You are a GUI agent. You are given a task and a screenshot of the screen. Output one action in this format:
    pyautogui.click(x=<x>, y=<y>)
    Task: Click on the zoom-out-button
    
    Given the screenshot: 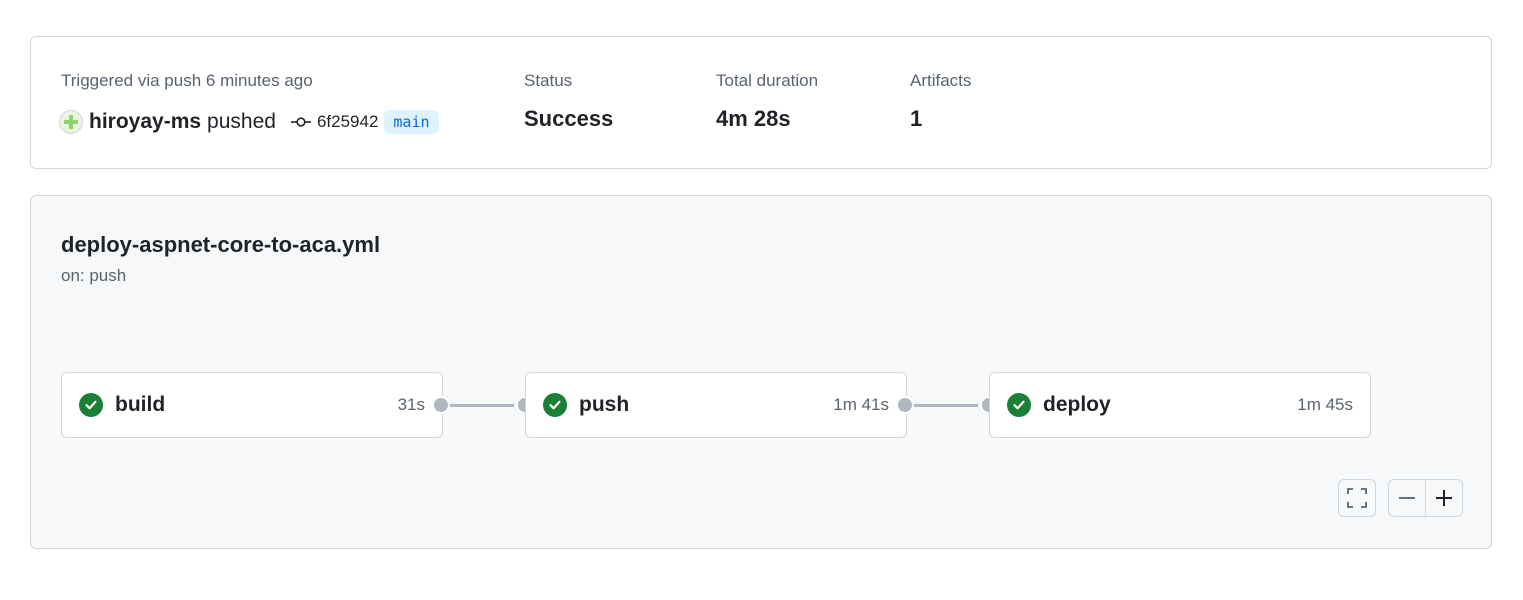 What is the action you would take?
    pyautogui.click(x=1407, y=498)
    